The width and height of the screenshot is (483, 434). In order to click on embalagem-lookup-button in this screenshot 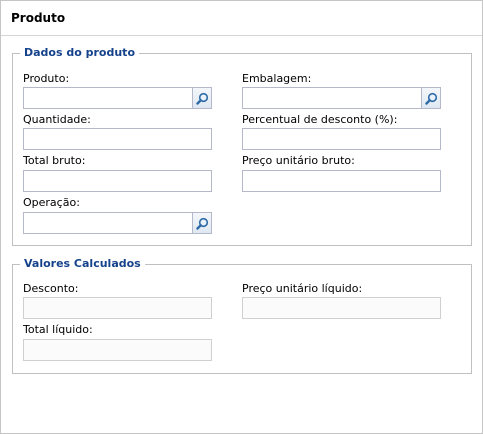, I will do `click(431, 98)`.